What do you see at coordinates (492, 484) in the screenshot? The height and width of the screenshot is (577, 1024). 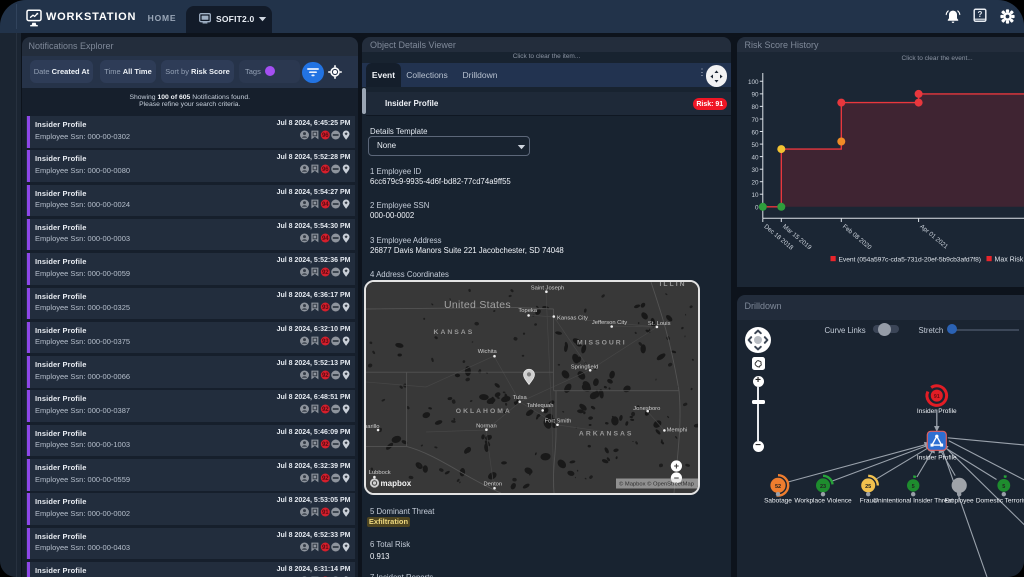 I see `svg-text: Denton` at bounding box center [492, 484].